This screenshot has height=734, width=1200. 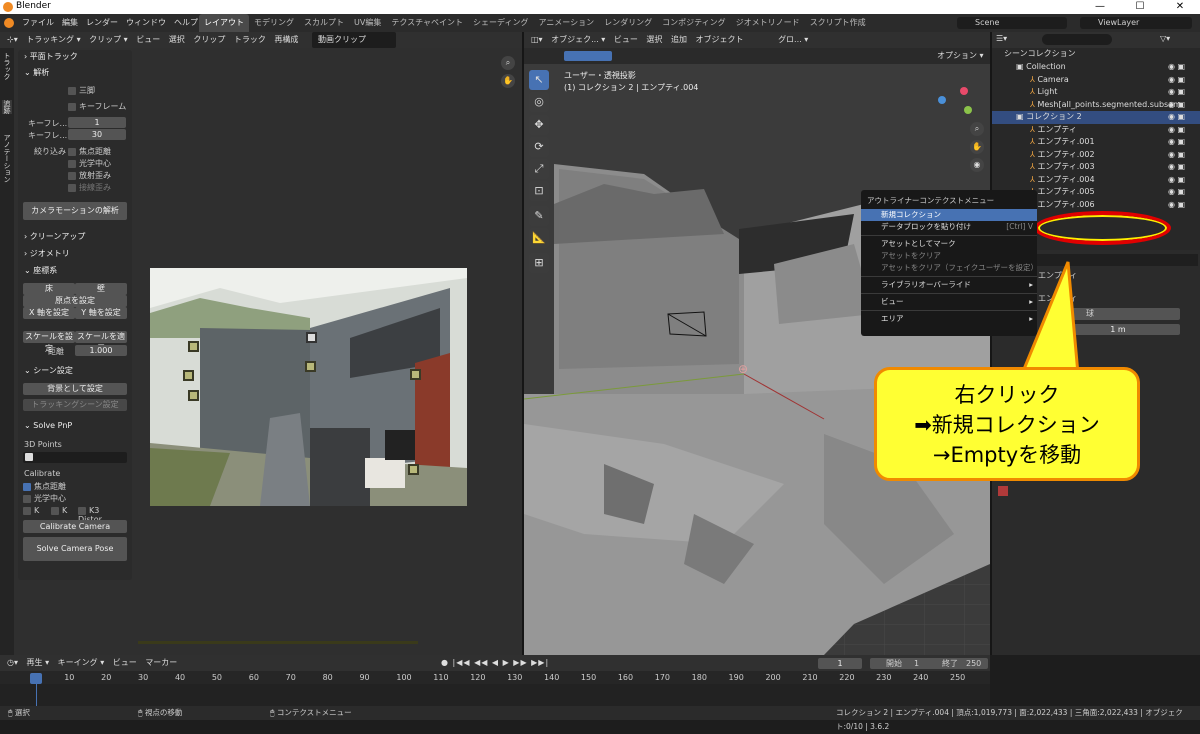 I want to click on scale-tool-icon: ⤢, so click(x=539, y=169).